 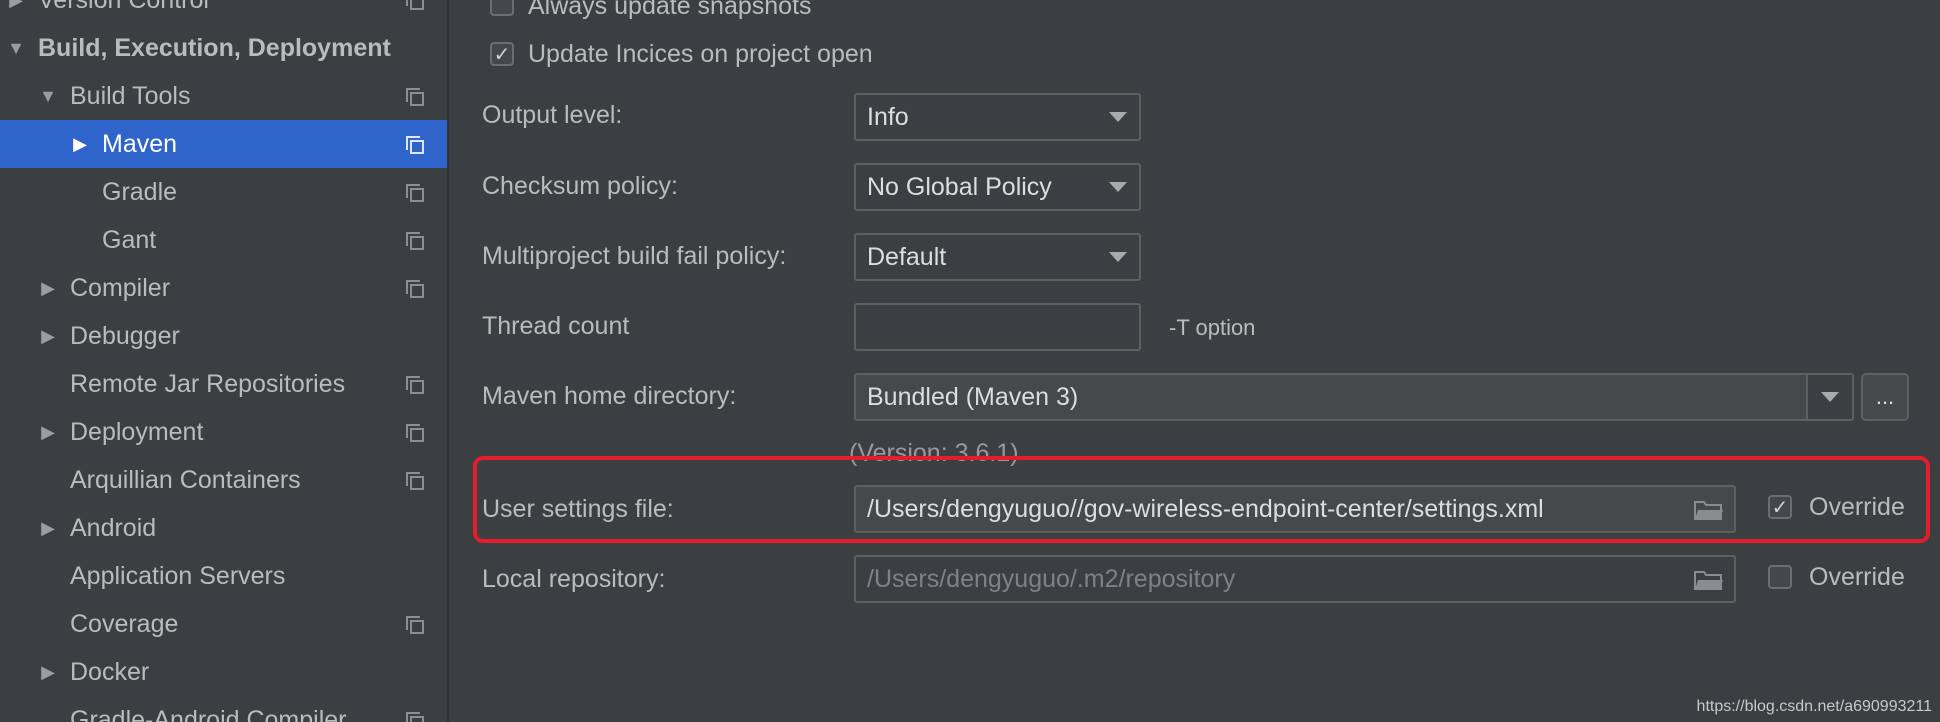 I want to click on thread-count-label: Thread count, so click(x=556, y=326).